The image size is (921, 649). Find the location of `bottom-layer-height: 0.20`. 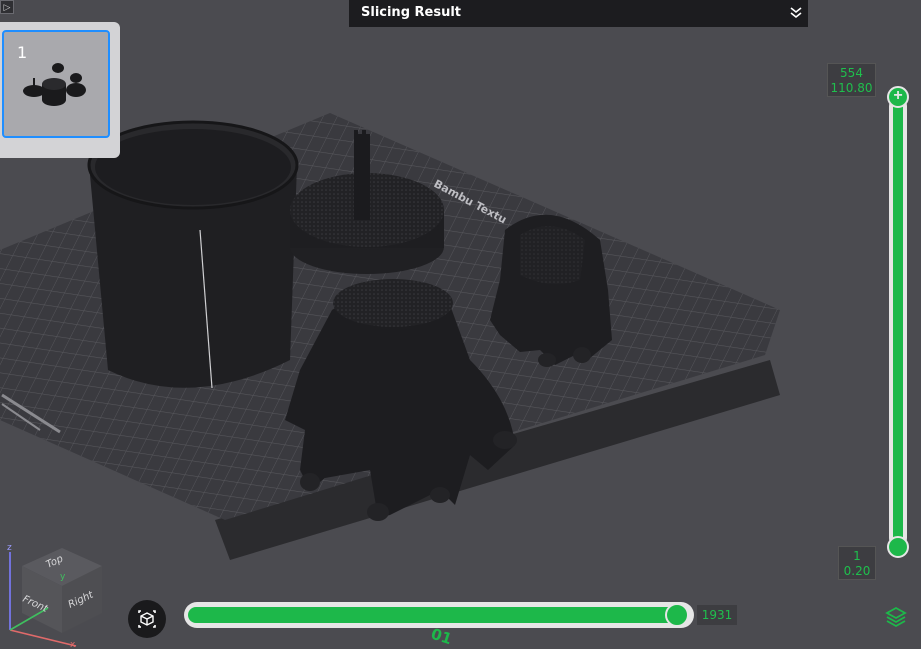

bottom-layer-height: 0.20 is located at coordinates (857, 571).